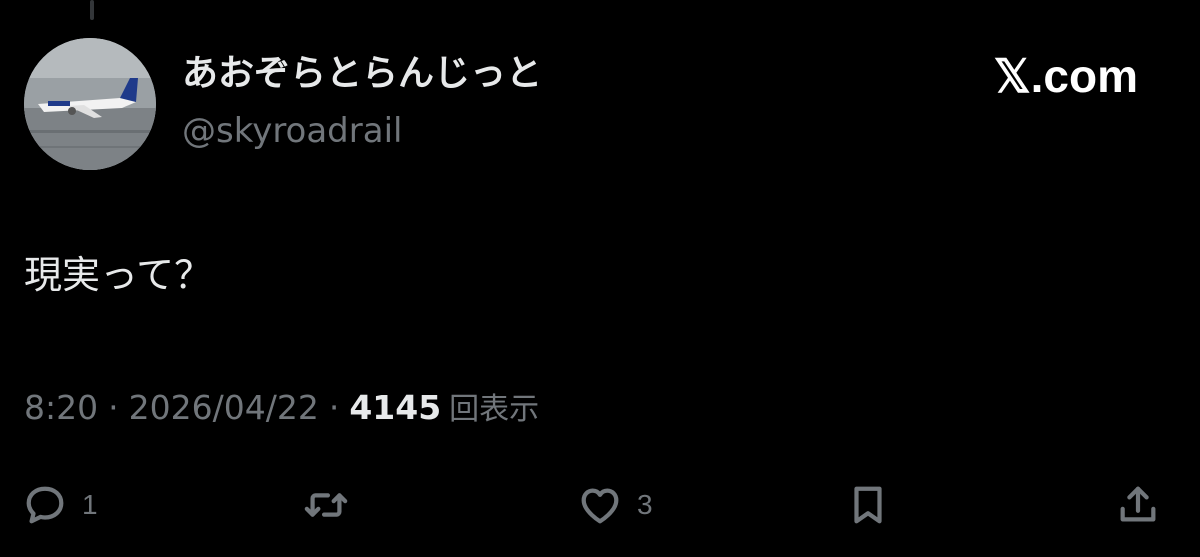  I want to click on action-bar: 1 3, so click(600, 505).